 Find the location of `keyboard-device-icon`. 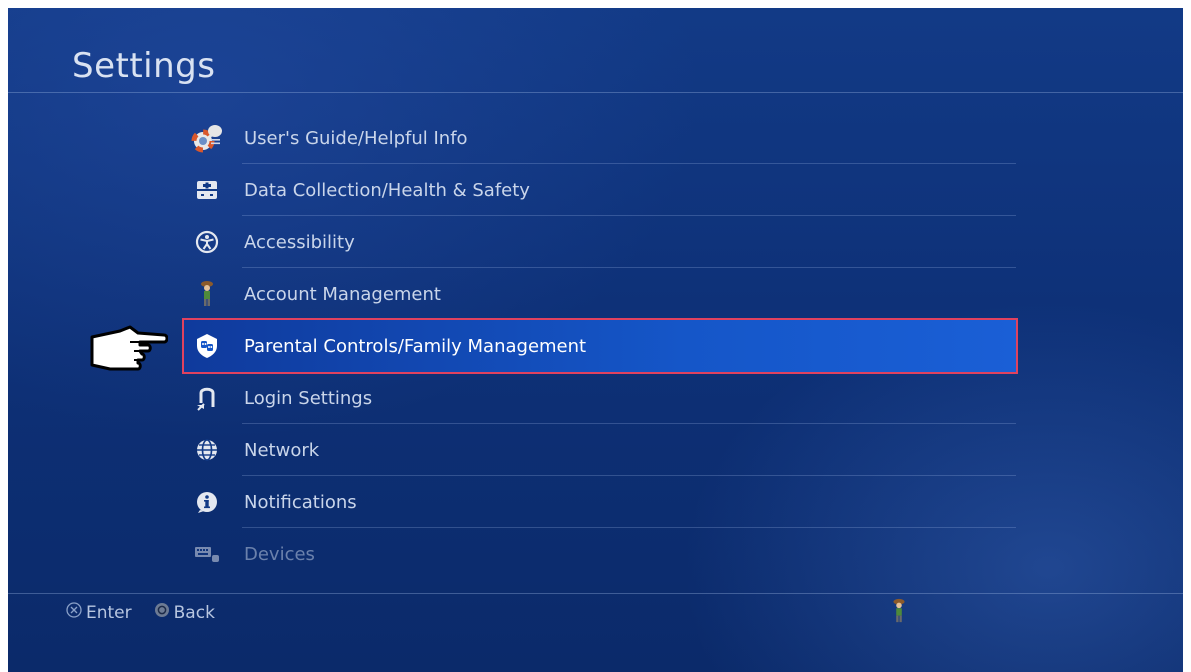

keyboard-device-icon is located at coordinates (207, 554).